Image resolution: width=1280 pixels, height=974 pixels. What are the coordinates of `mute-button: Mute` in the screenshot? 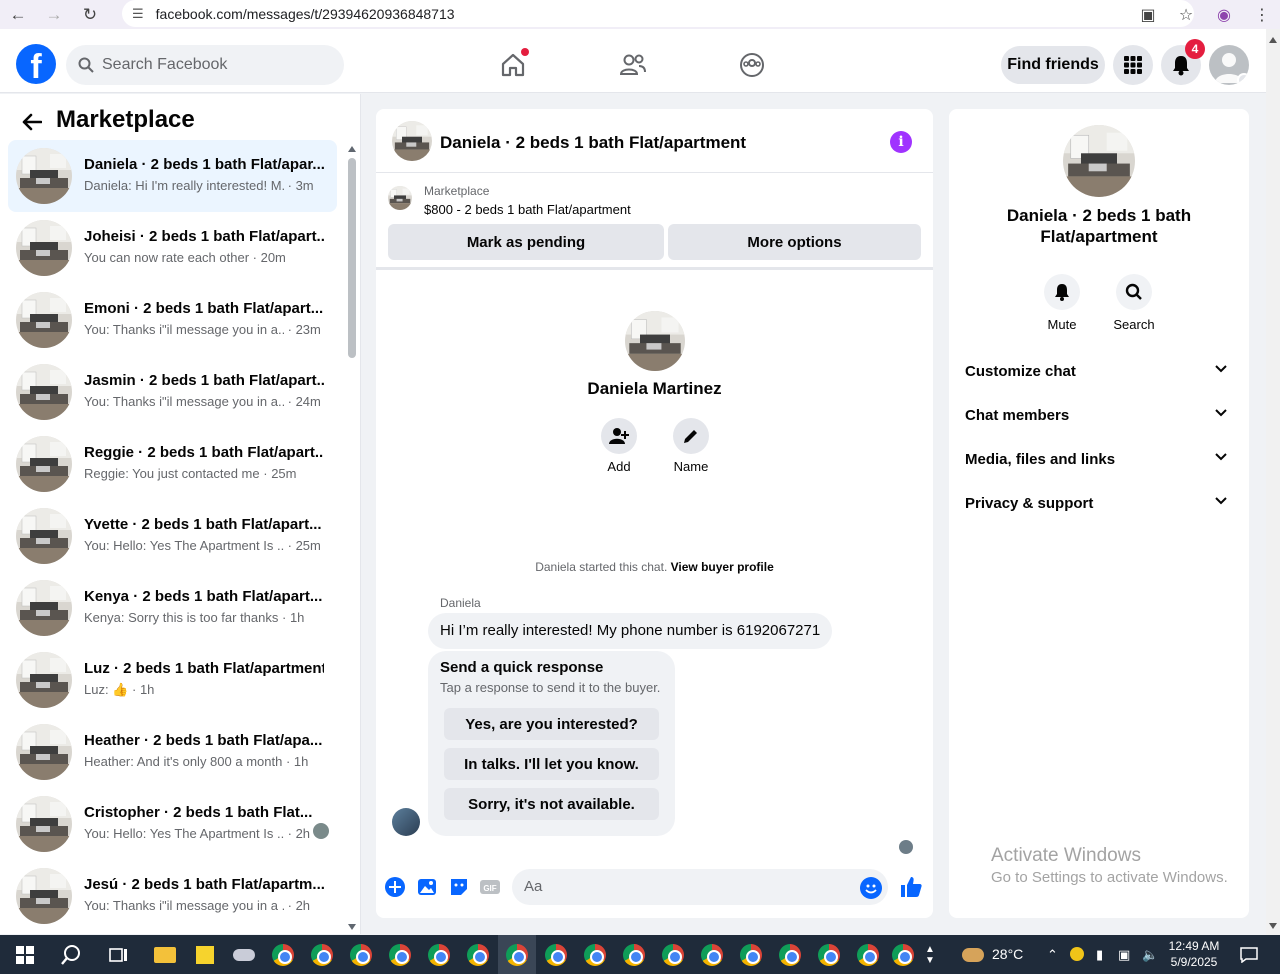 It's located at (1062, 303).